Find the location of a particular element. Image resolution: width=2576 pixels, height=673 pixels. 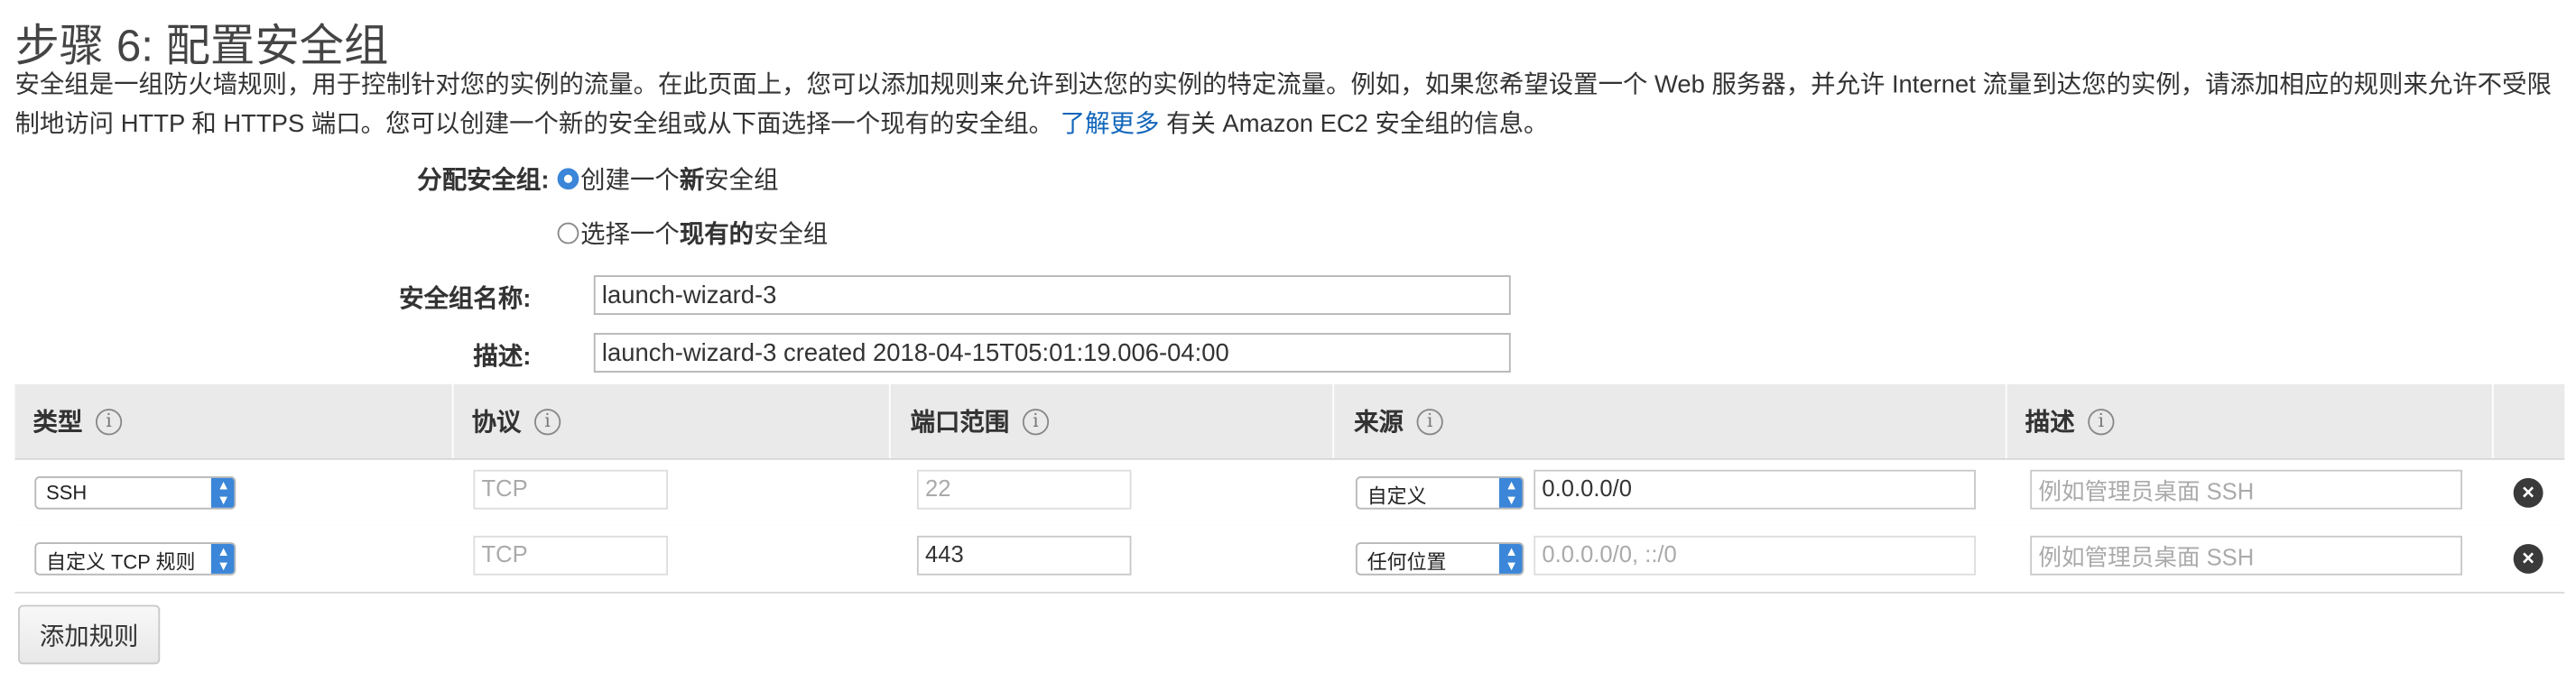

radio-label-prefix: 选择一个 is located at coordinates (630, 235).